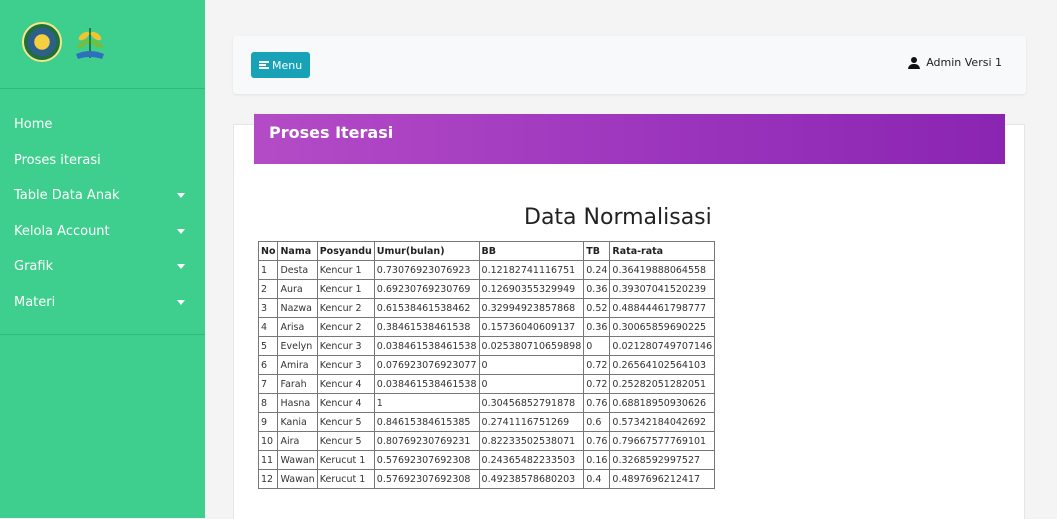 This screenshot has width=1057, height=519. What do you see at coordinates (426, 460) in the screenshot?
I see `table-cell: 0.57692307692308` at bounding box center [426, 460].